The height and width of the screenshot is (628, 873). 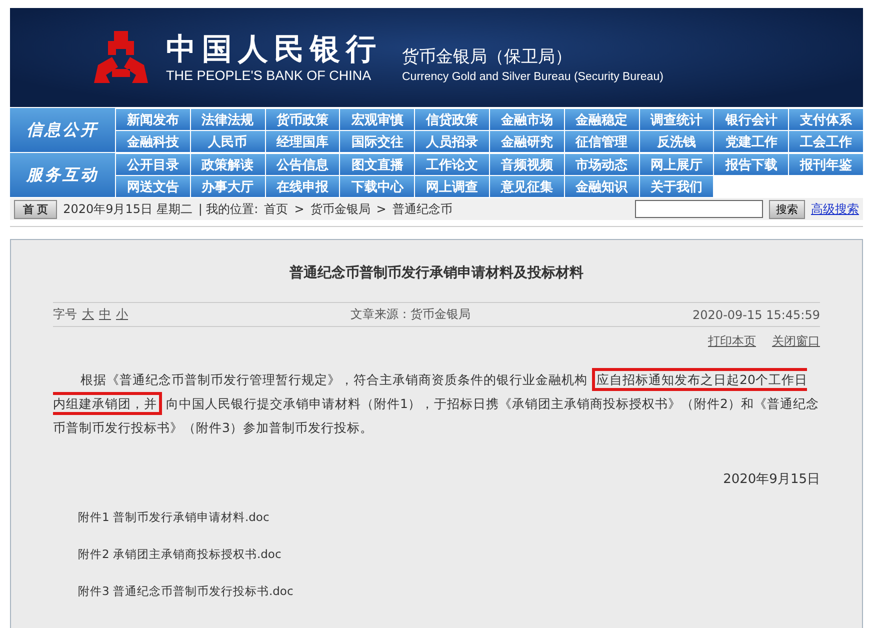 What do you see at coordinates (303, 186) in the screenshot?
I see `nav-link: 在线申报` at bounding box center [303, 186].